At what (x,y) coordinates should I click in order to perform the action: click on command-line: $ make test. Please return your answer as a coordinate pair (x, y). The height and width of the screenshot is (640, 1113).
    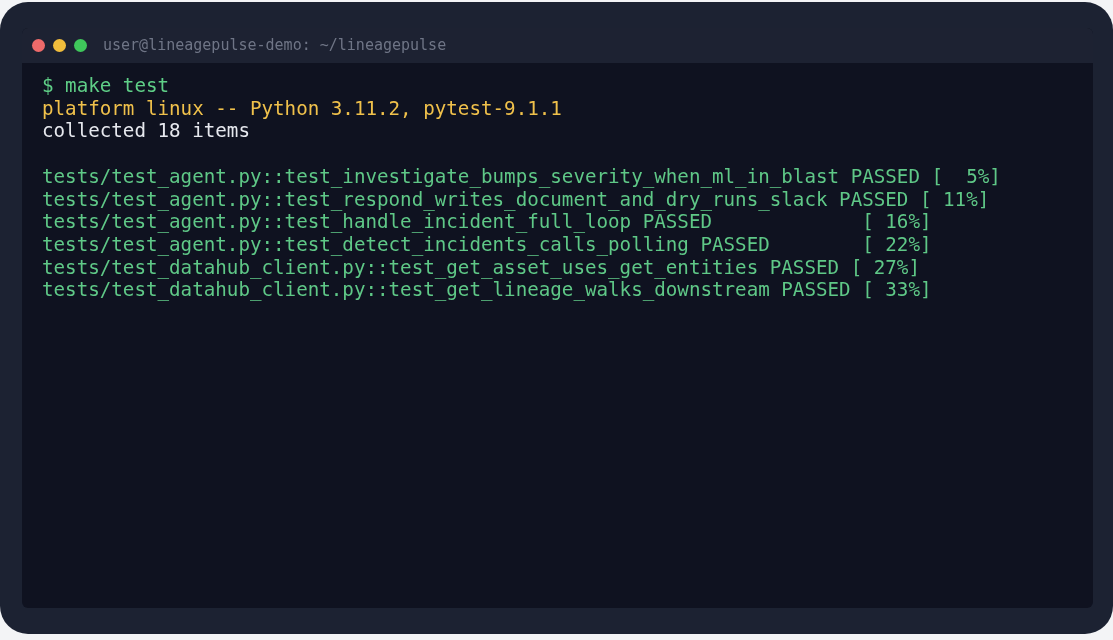
    Looking at the image, I should click on (106, 86).